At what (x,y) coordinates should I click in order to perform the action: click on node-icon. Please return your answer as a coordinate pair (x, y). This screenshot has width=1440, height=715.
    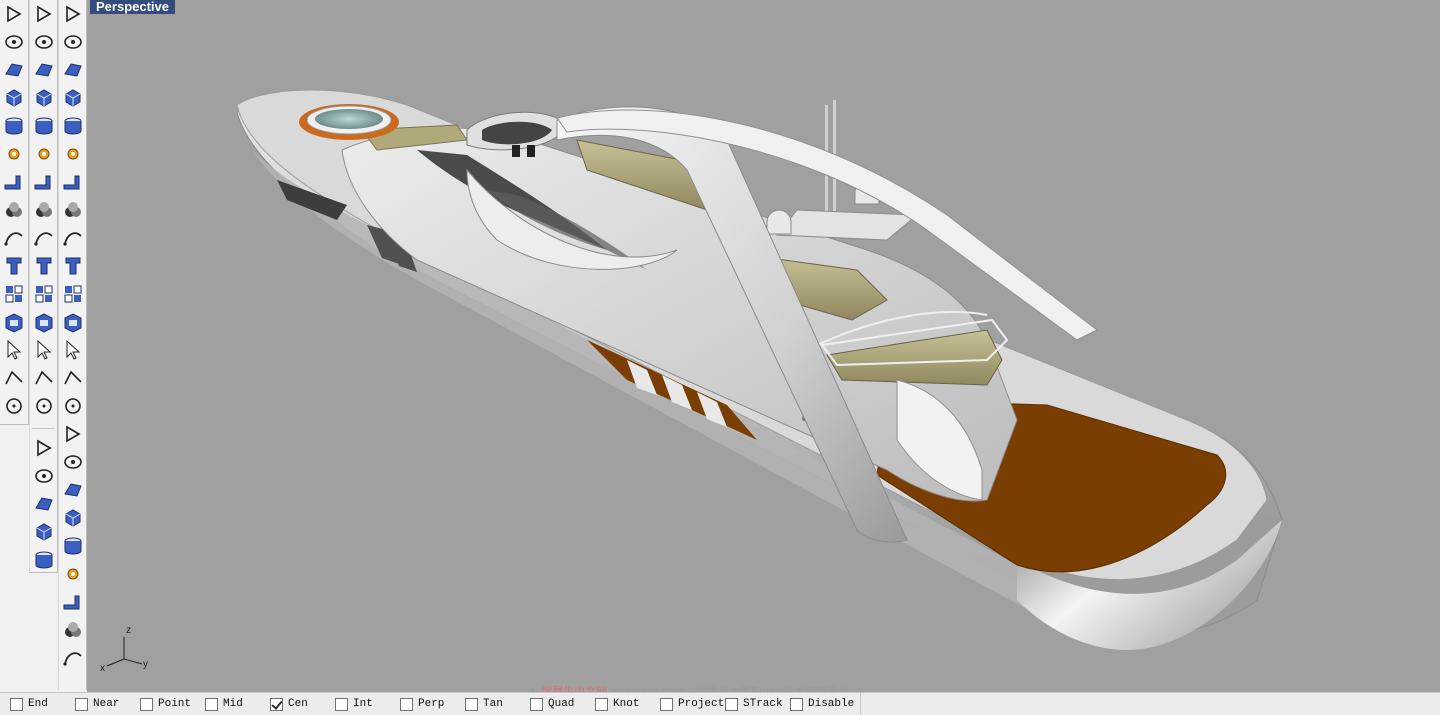
    Looking at the image, I should click on (73, 406).